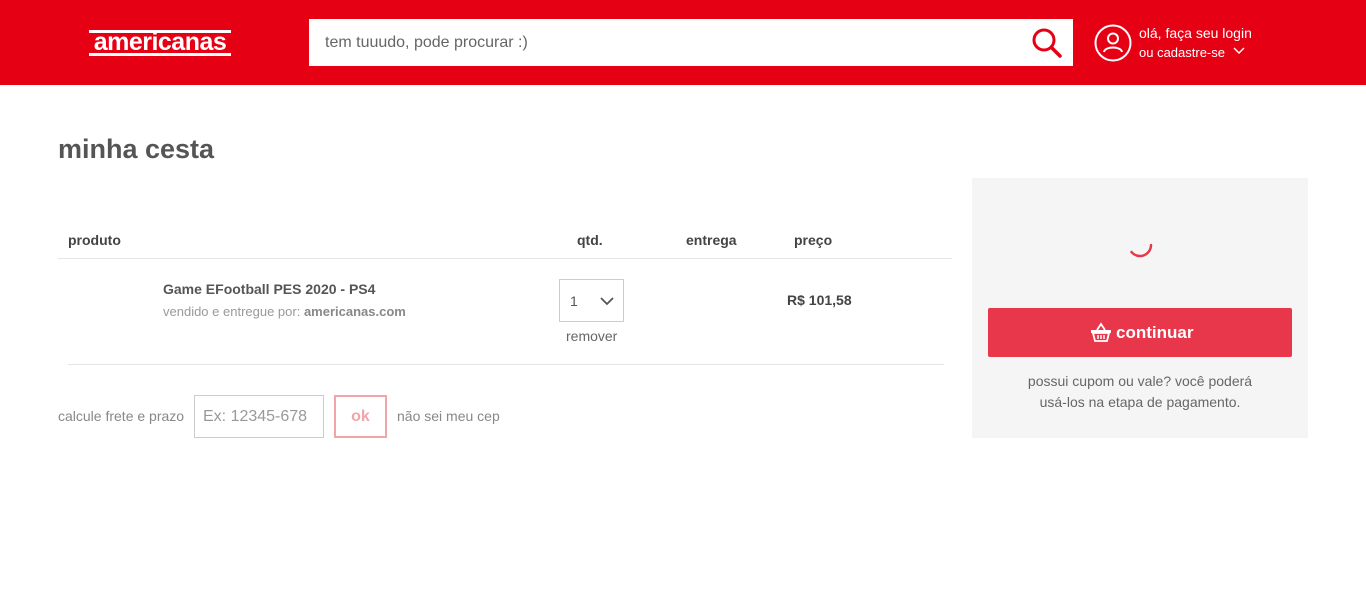 The image size is (1366, 594). I want to click on seller-prefix: vendido e entregue por:, so click(232, 311).